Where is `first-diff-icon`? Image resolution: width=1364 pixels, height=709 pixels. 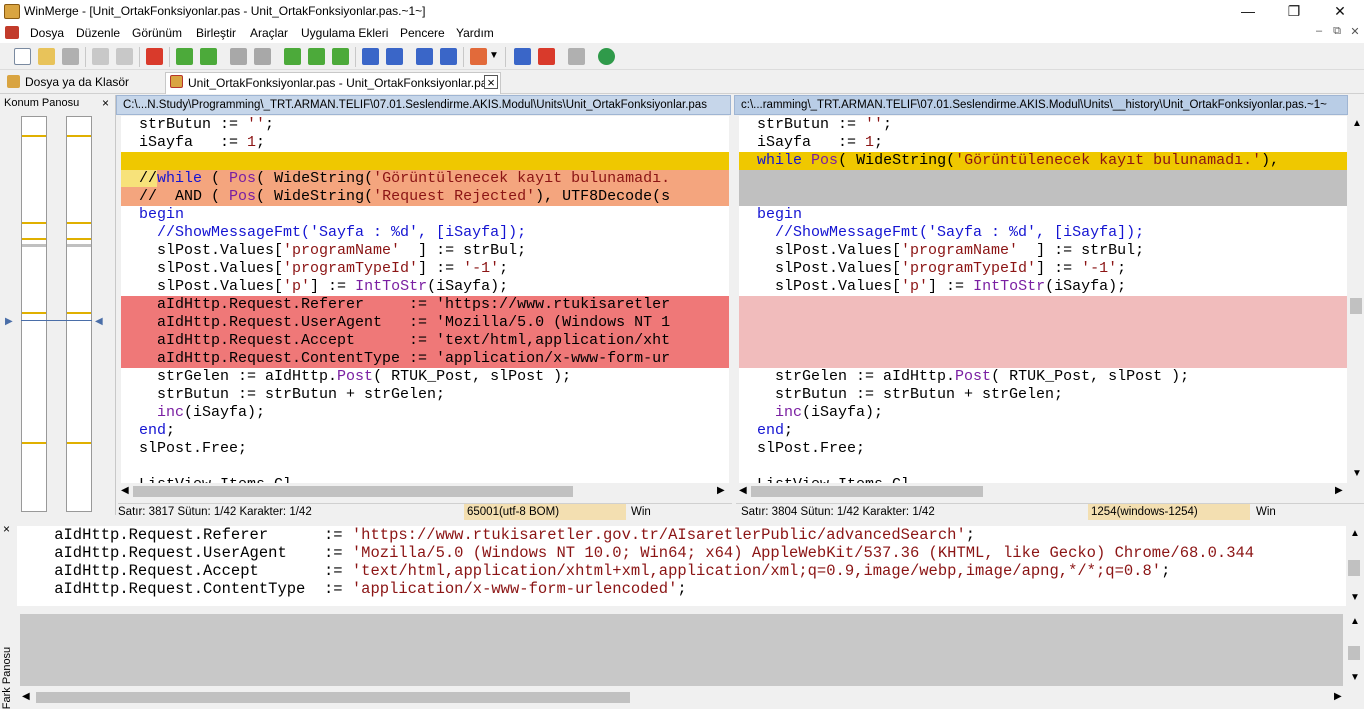 first-diff-icon is located at coordinates (292, 56).